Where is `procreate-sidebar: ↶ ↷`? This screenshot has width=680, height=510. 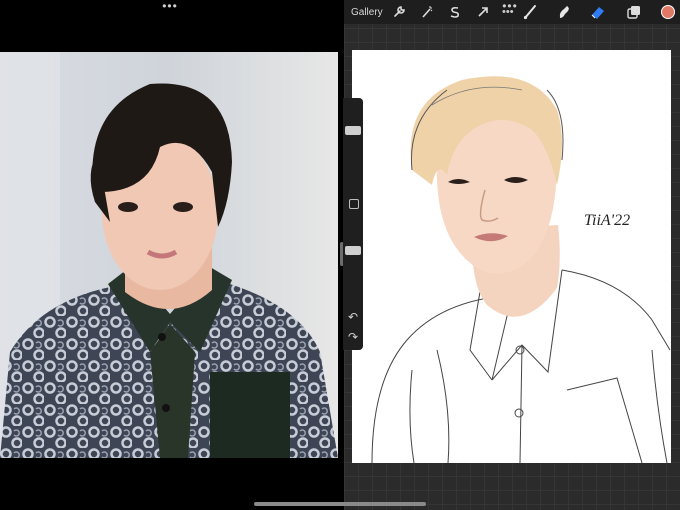 procreate-sidebar: ↶ ↷ is located at coordinates (353, 224).